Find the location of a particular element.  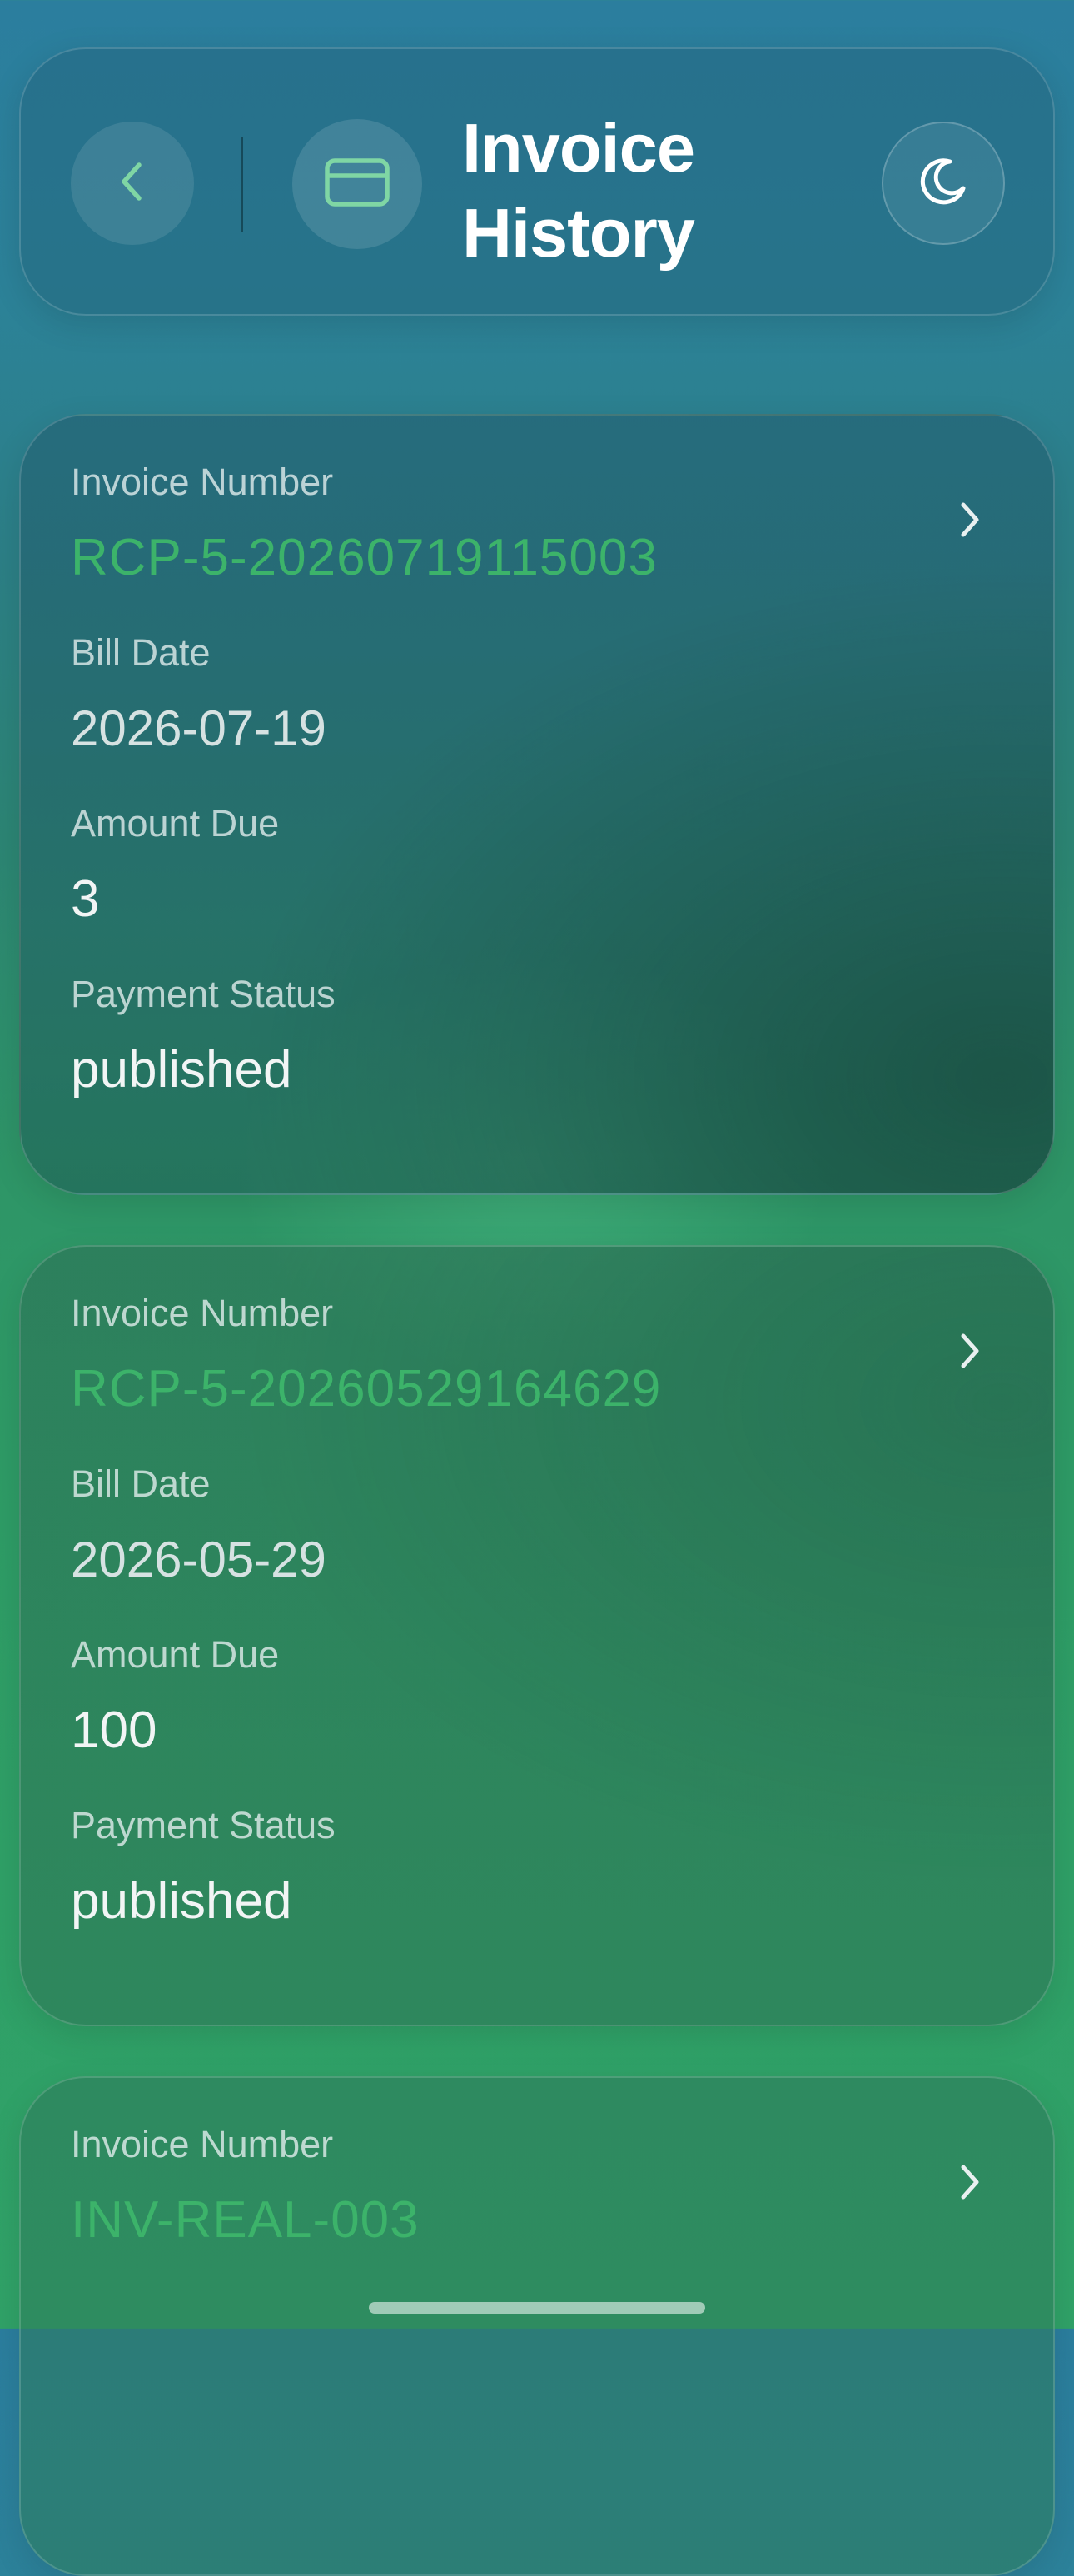

header-divider is located at coordinates (242, 185).